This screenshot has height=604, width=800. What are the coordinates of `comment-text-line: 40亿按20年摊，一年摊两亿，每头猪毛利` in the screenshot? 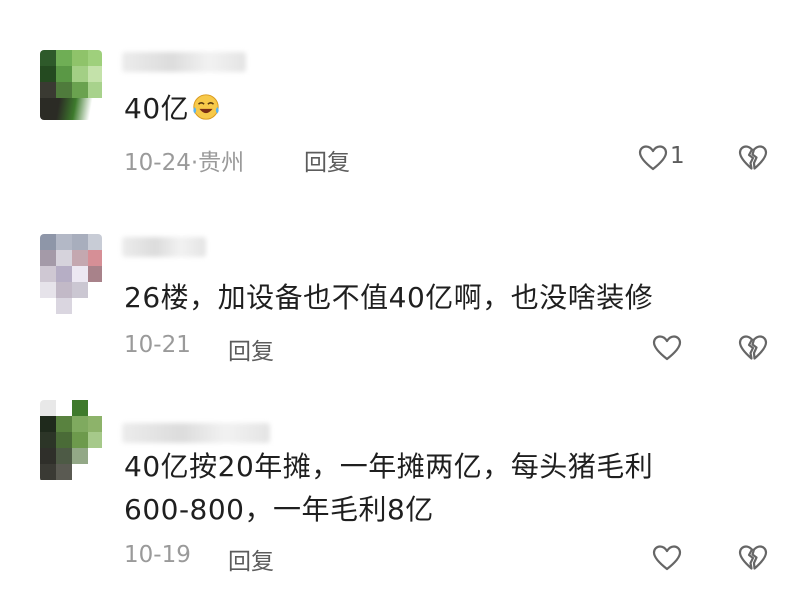 It's located at (389, 466).